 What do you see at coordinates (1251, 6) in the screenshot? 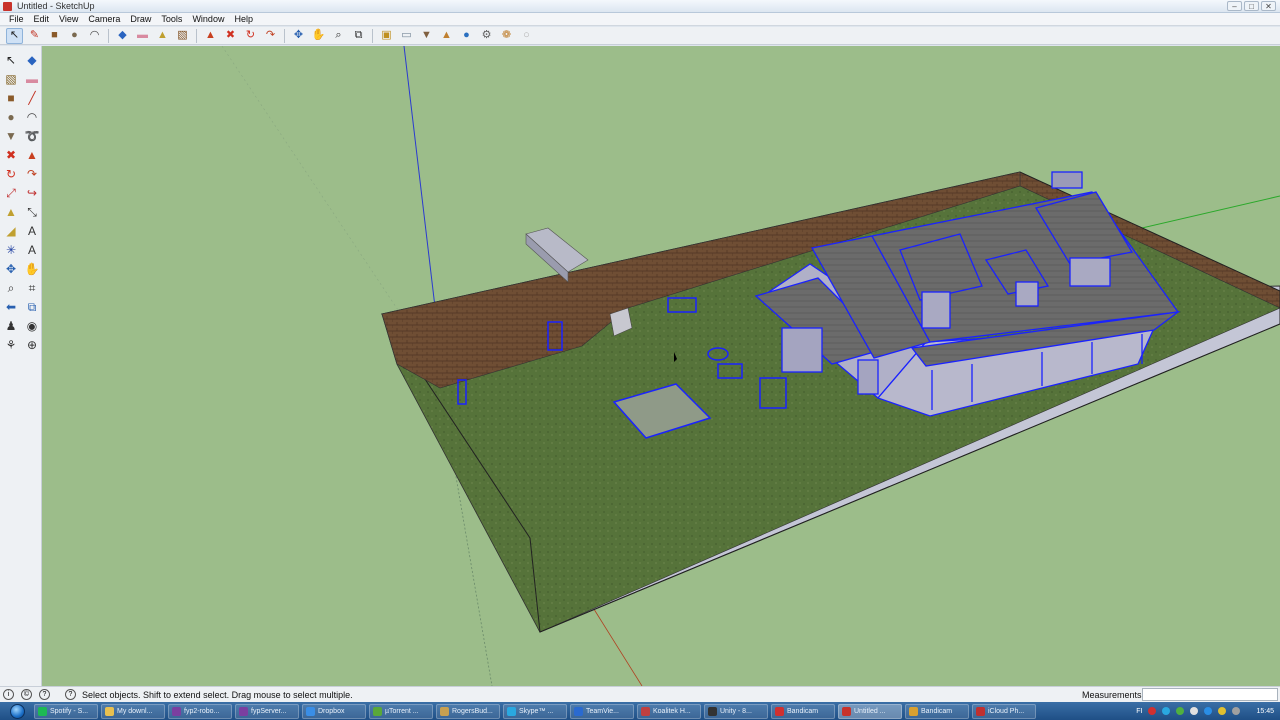
I see `maximize-button: □` at bounding box center [1251, 6].